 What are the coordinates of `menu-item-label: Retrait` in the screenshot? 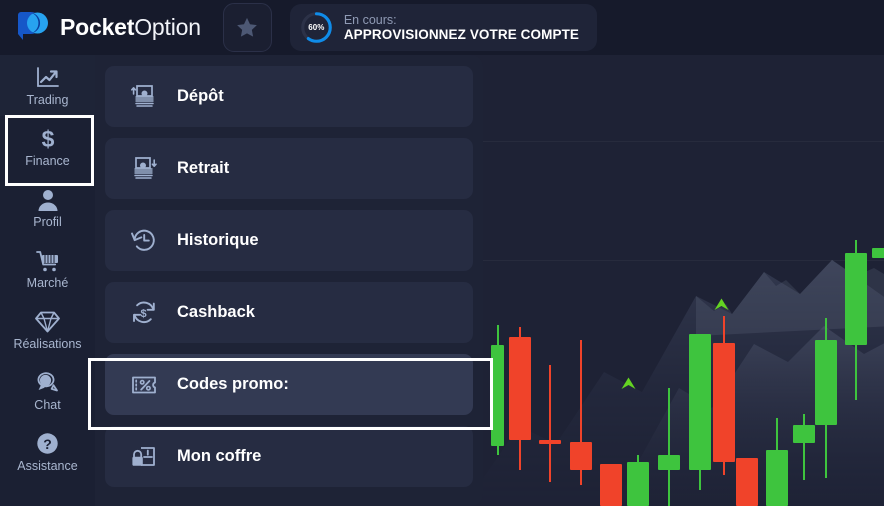 It's located at (203, 168).